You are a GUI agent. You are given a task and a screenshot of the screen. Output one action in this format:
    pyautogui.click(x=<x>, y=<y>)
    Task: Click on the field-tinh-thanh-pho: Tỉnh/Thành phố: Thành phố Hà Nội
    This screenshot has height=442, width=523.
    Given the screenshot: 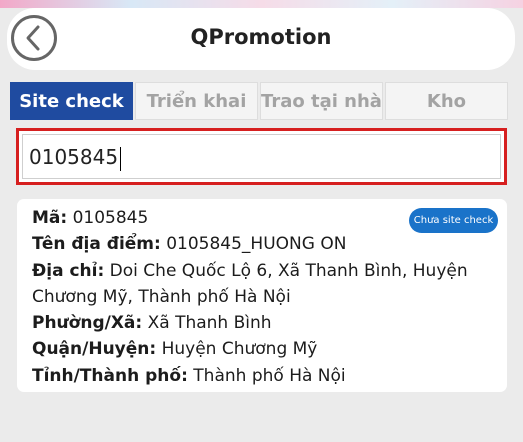 What is the action you would take?
    pyautogui.click(x=262, y=376)
    